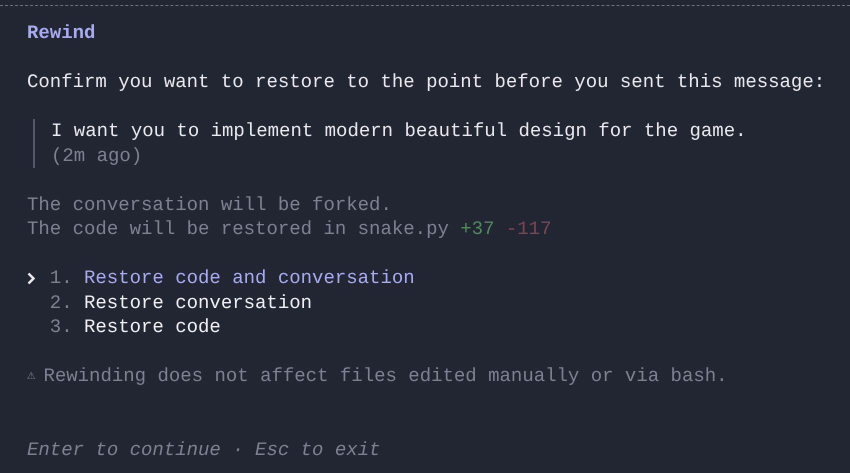 The image size is (850, 473). Describe the element at coordinates (238, 229) in the screenshot. I see `note-text: The code will be restored in snake.py` at that location.